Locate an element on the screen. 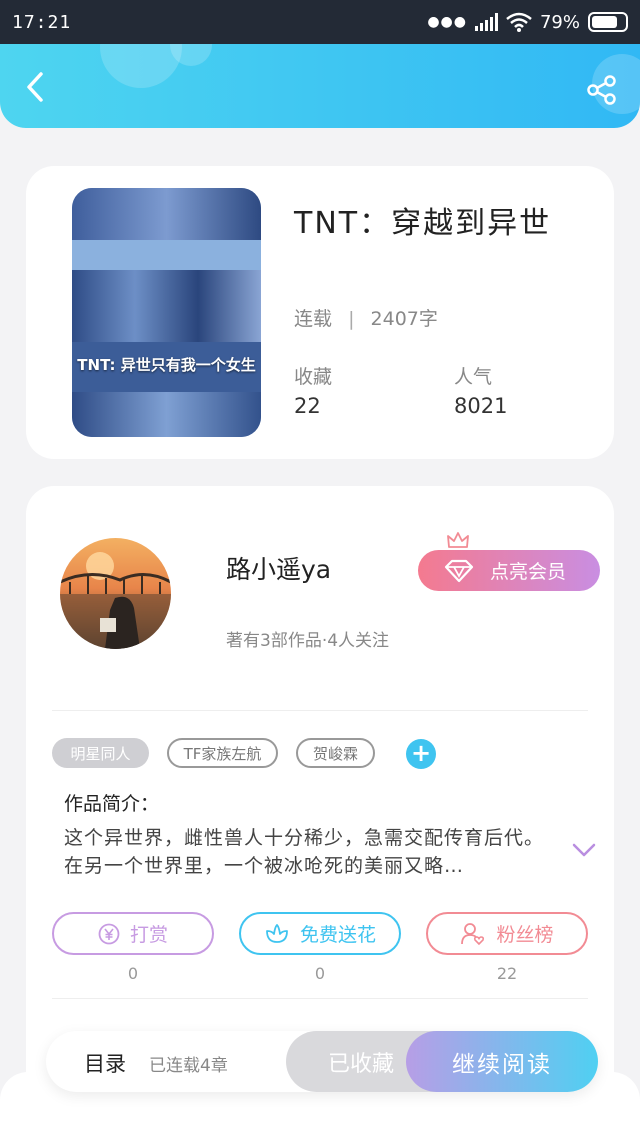 The image size is (640, 1138). back-button is located at coordinates (35, 87).